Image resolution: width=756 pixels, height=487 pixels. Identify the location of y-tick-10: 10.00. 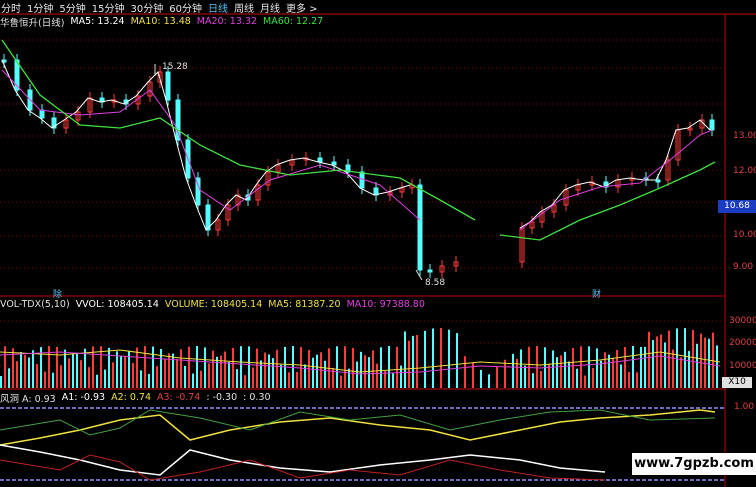
(744, 235).